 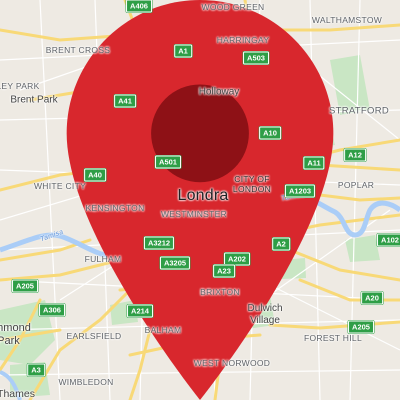 What do you see at coordinates (256, 58) in the screenshot?
I see `road-shield-a503: A503` at bounding box center [256, 58].